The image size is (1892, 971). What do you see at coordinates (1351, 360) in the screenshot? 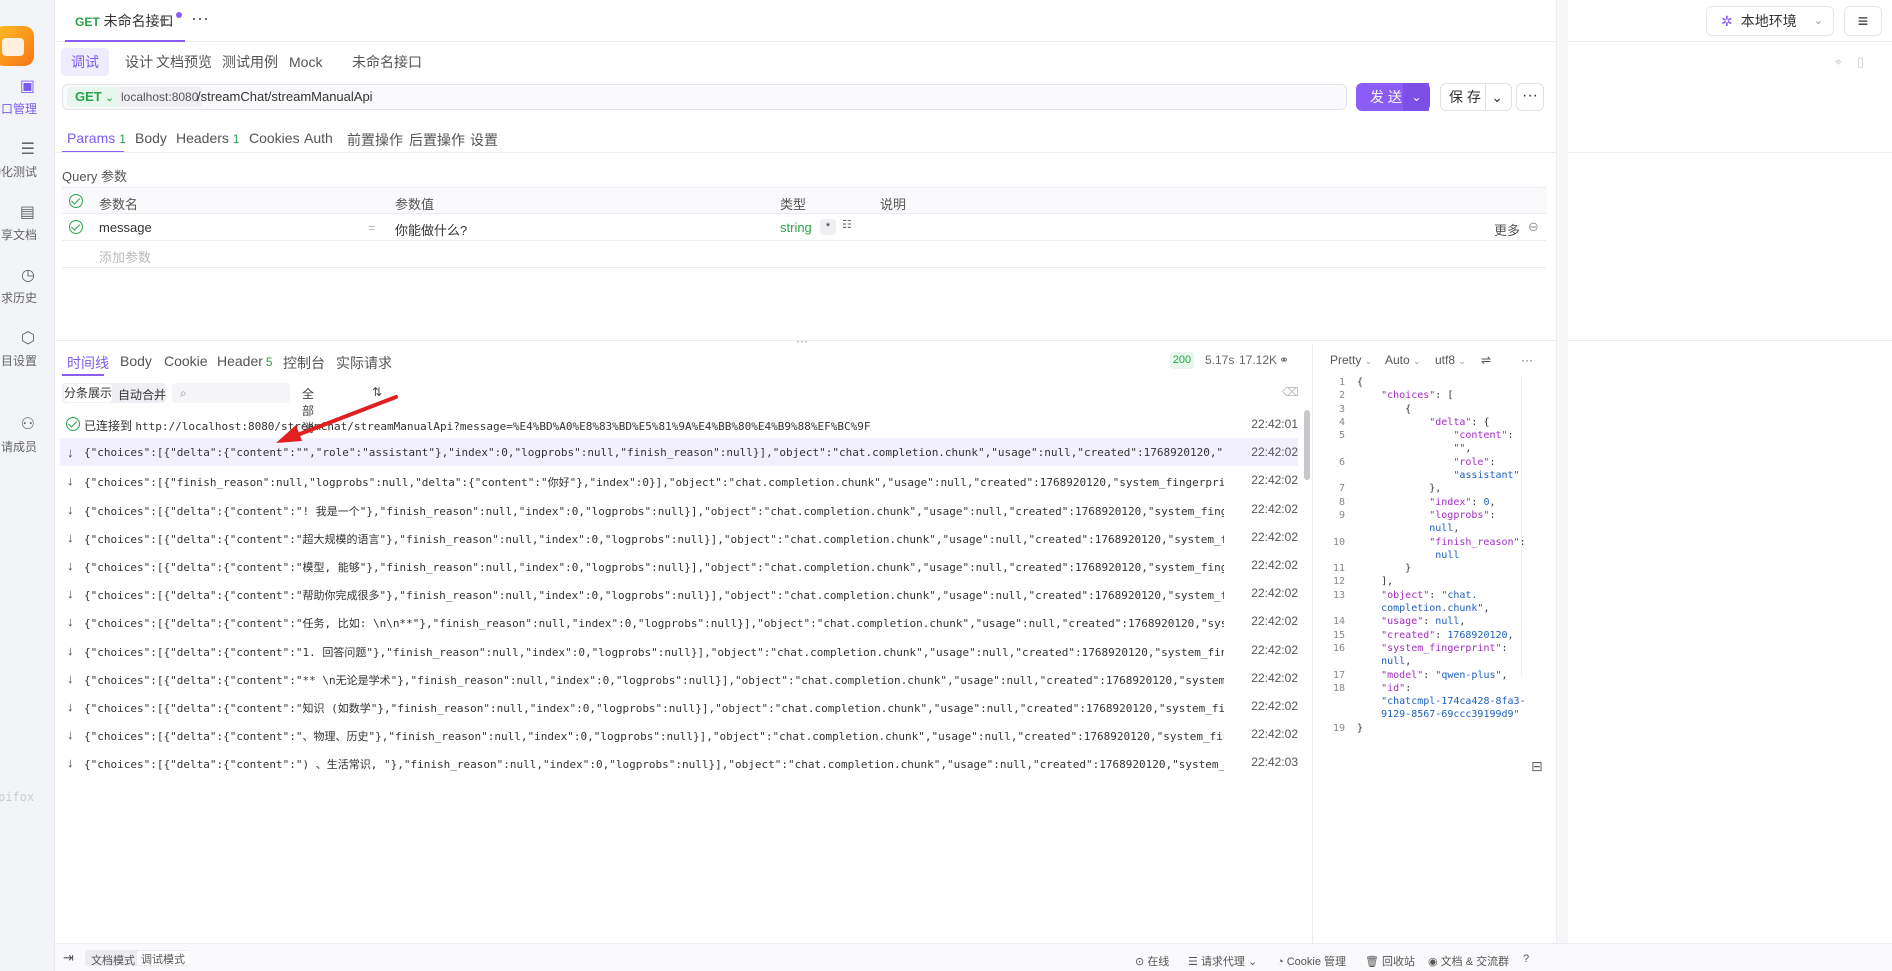
I see `format-select: Pretty ⌄` at bounding box center [1351, 360].